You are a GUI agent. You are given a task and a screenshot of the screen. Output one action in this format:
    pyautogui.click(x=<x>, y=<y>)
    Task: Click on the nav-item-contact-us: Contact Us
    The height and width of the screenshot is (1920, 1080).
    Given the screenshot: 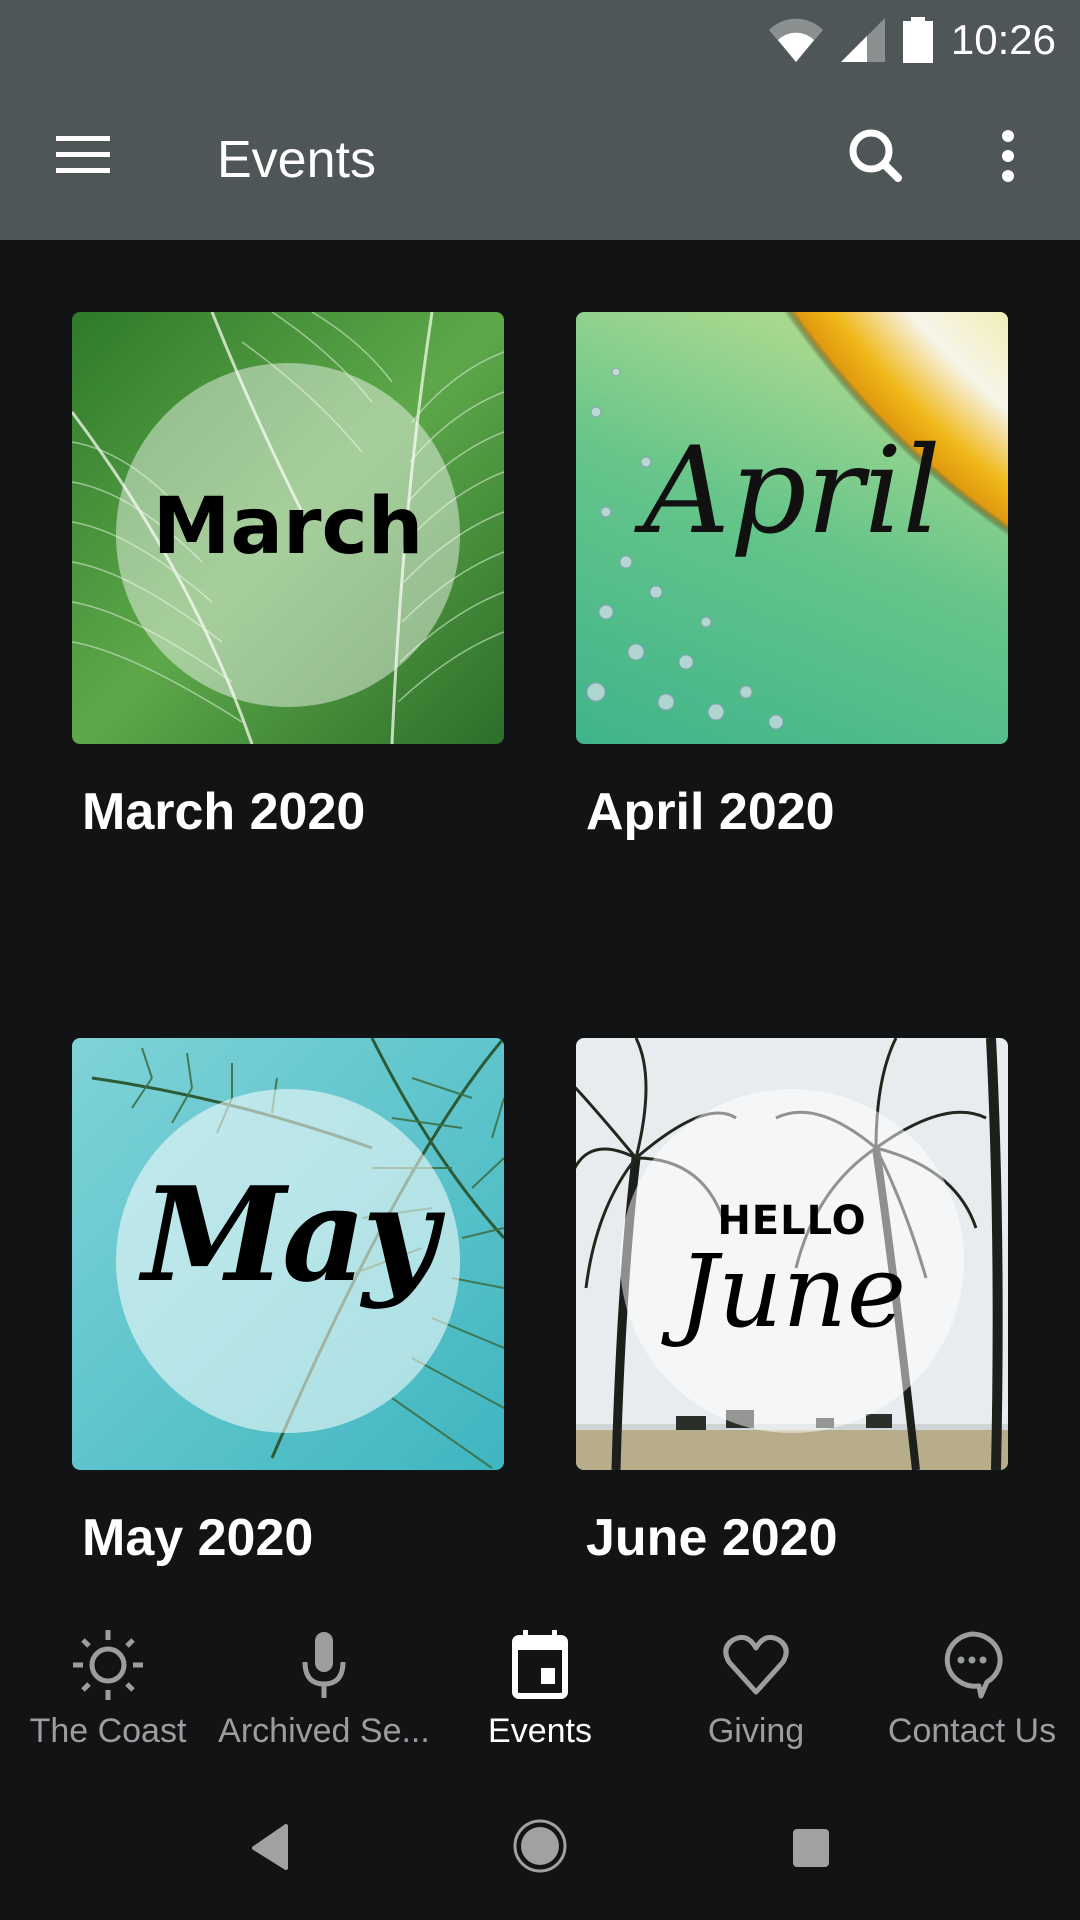 What is the action you would take?
    pyautogui.click(x=972, y=1680)
    